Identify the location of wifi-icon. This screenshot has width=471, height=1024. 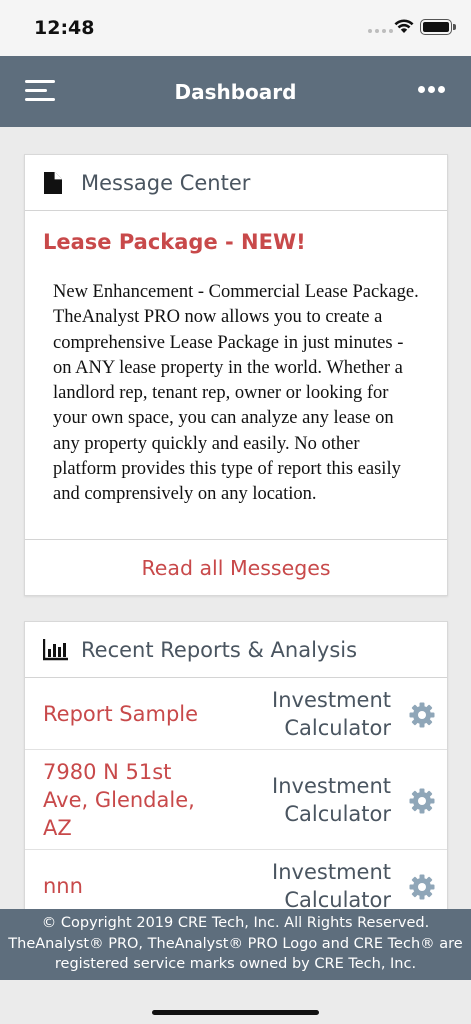
(404, 26).